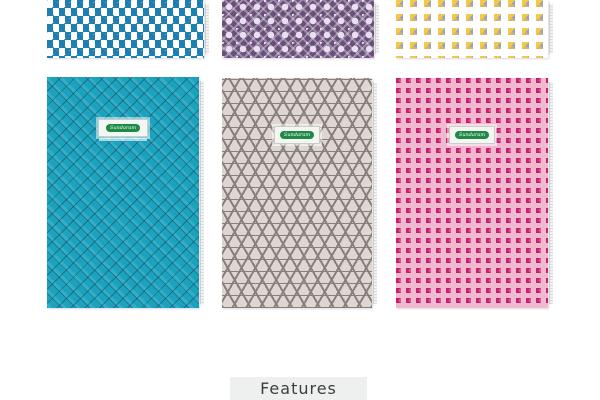 This screenshot has height=400, width=600. I want to click on notebook-grey-geometric: Sundaram, so click(299, 193).